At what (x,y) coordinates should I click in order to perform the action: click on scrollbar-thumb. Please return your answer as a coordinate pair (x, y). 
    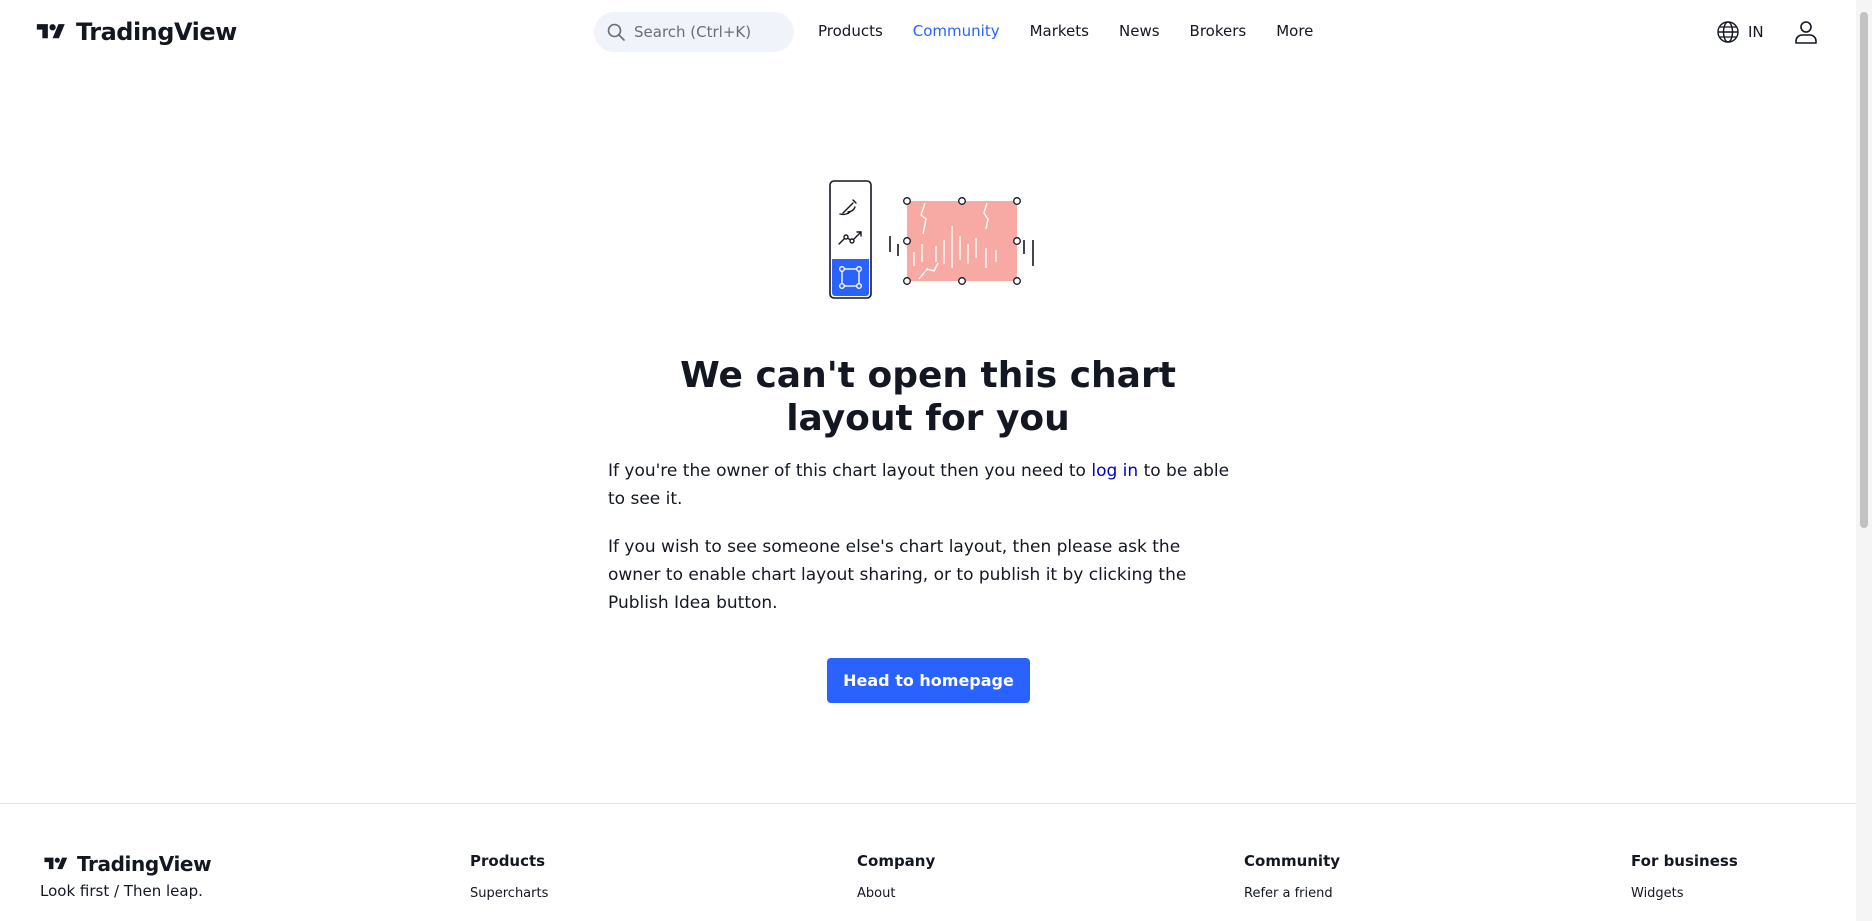
    Looking at the image, I should click on (1864, 270).